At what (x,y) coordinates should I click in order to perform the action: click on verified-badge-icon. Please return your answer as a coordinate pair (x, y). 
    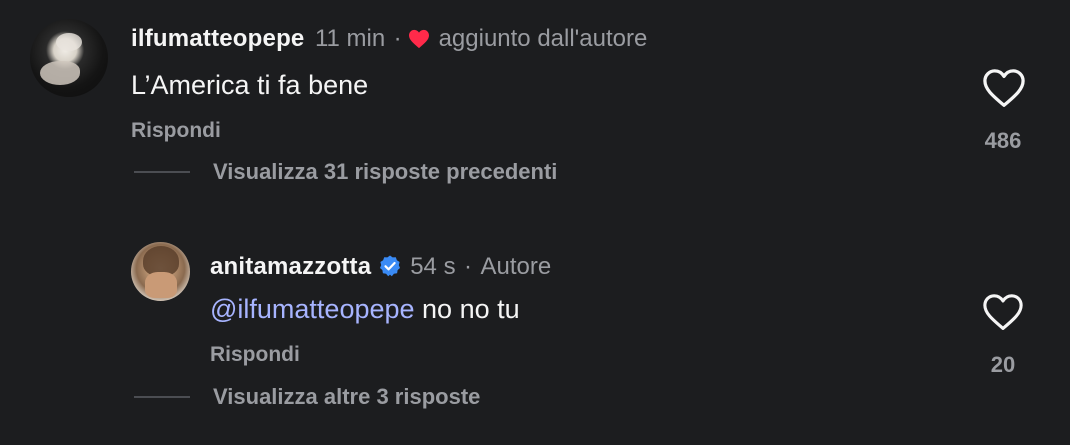
    Looking at the image, I should click on (390, 268).